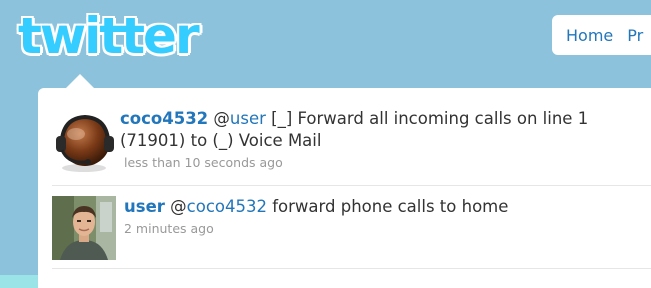 The image size is (651, 288). Describe the element at coordinates (164, 118) in the screenshot. I see `tweet-author-link: coco4532` at that location.